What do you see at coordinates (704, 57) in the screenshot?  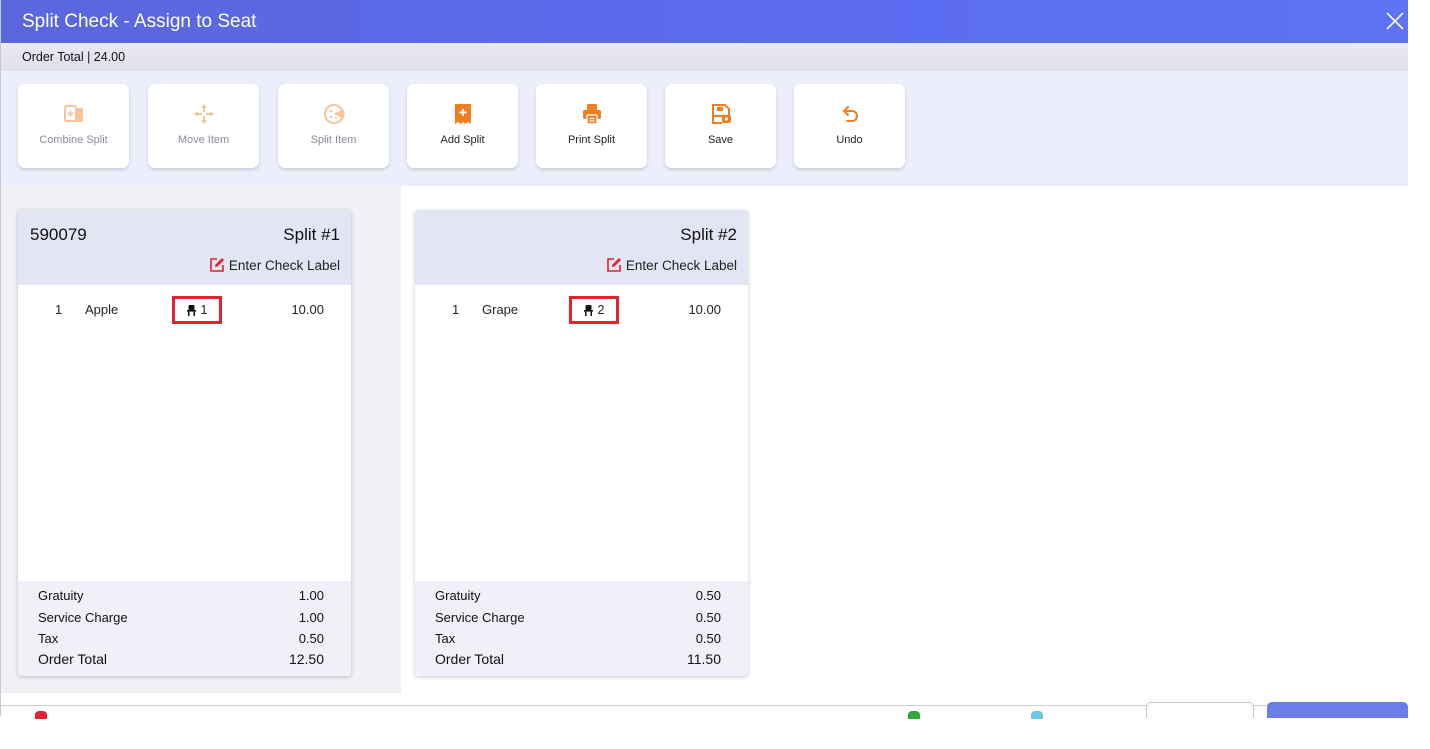 I see `order-total-bar: Order Total | 24.00` at bounding box center [704, 57].